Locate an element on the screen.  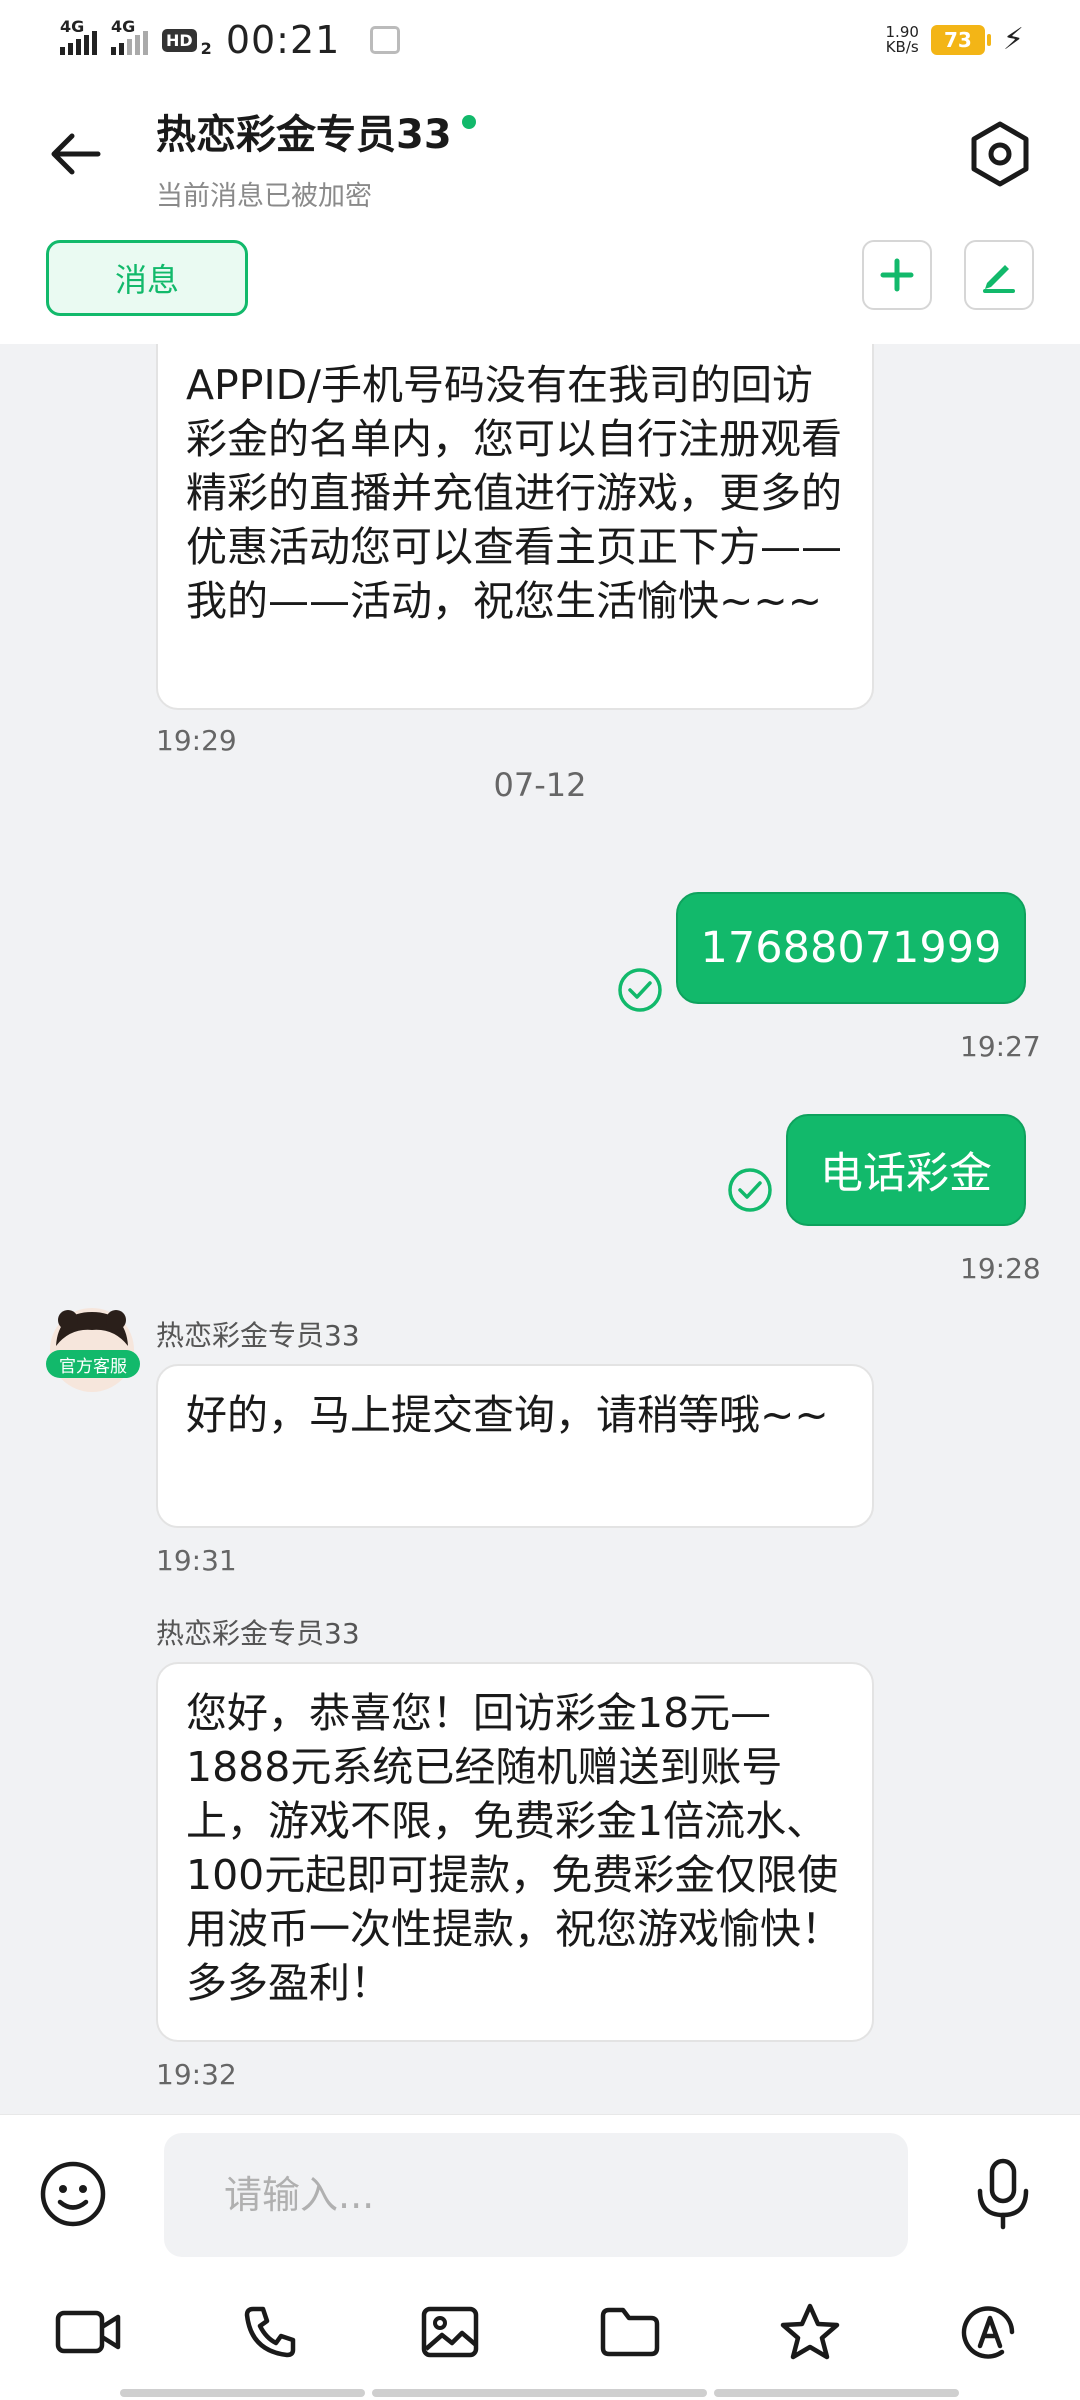
date-separator: 07-12 is located at coordinates (540, 785).